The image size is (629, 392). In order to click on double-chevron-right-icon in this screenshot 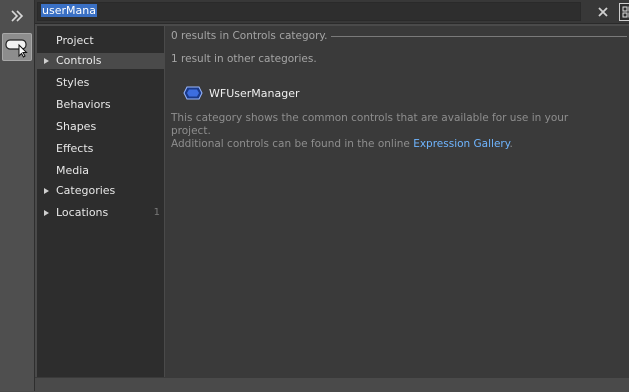, I will do `click(17, 16)`.